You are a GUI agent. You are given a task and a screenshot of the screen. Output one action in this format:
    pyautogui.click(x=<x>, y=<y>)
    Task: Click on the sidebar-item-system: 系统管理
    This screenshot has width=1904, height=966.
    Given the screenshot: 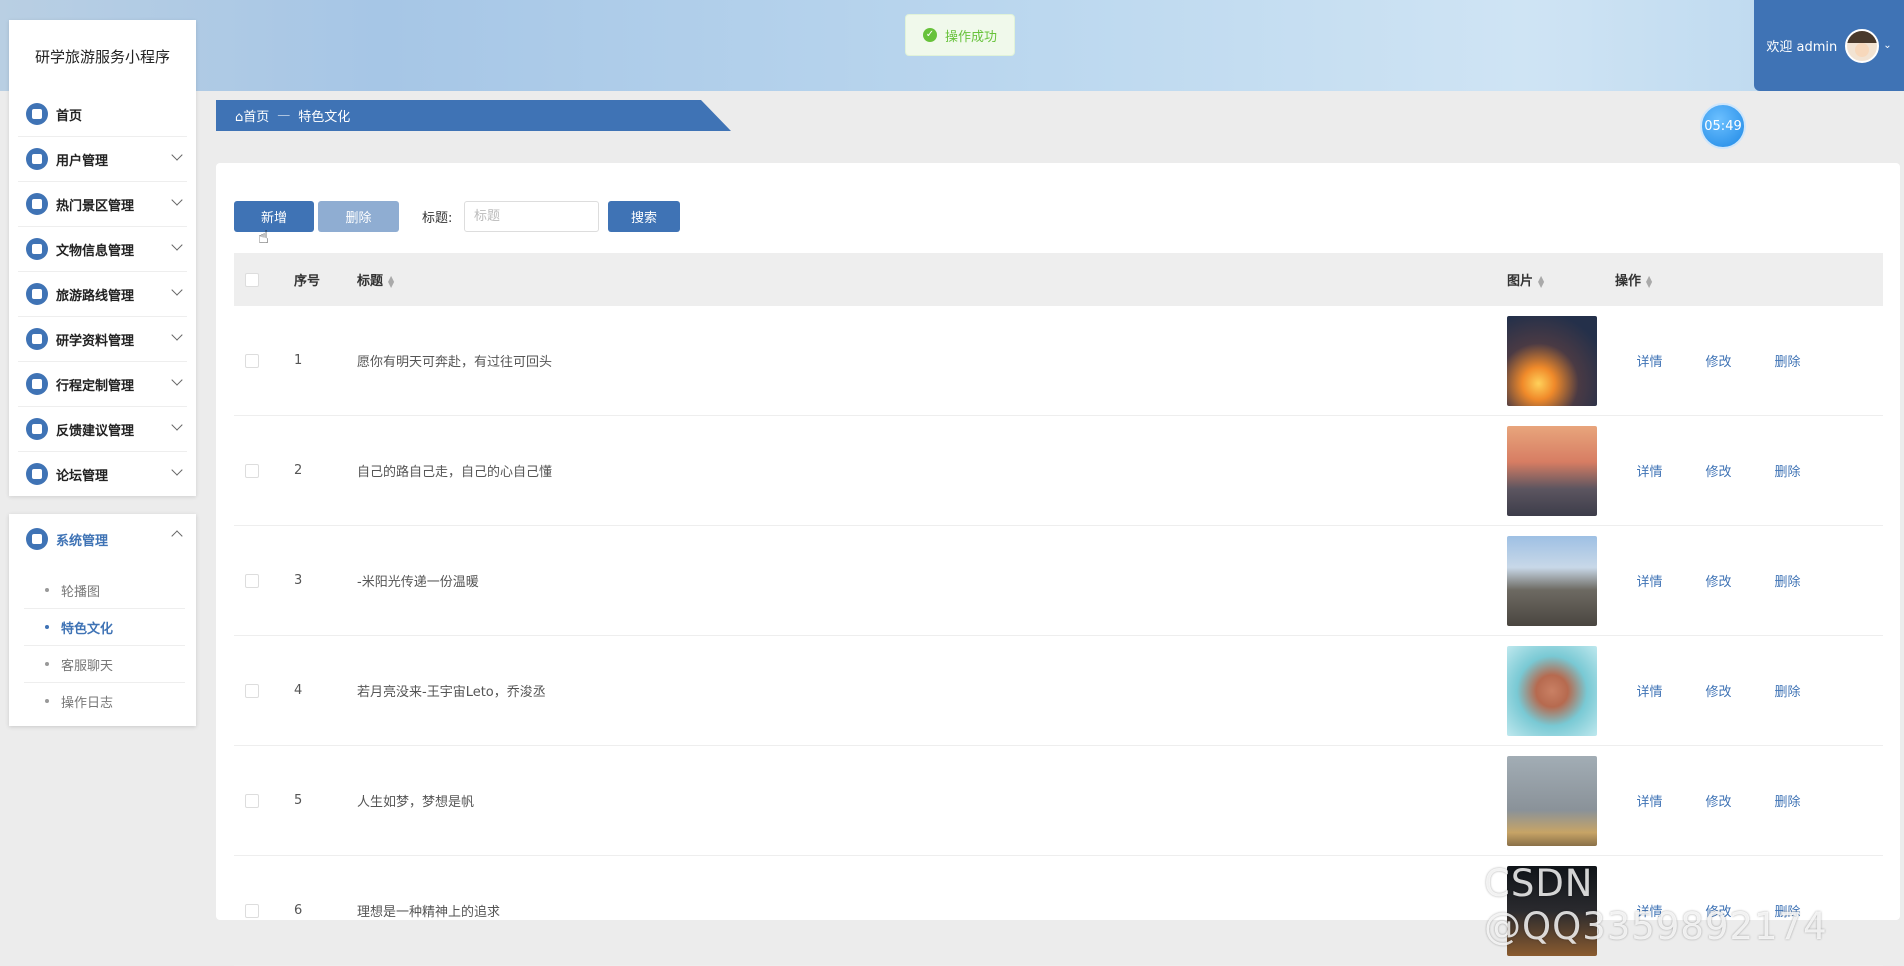 What is the action you would take?
    pyautogui.click(x=102, y=539)
    